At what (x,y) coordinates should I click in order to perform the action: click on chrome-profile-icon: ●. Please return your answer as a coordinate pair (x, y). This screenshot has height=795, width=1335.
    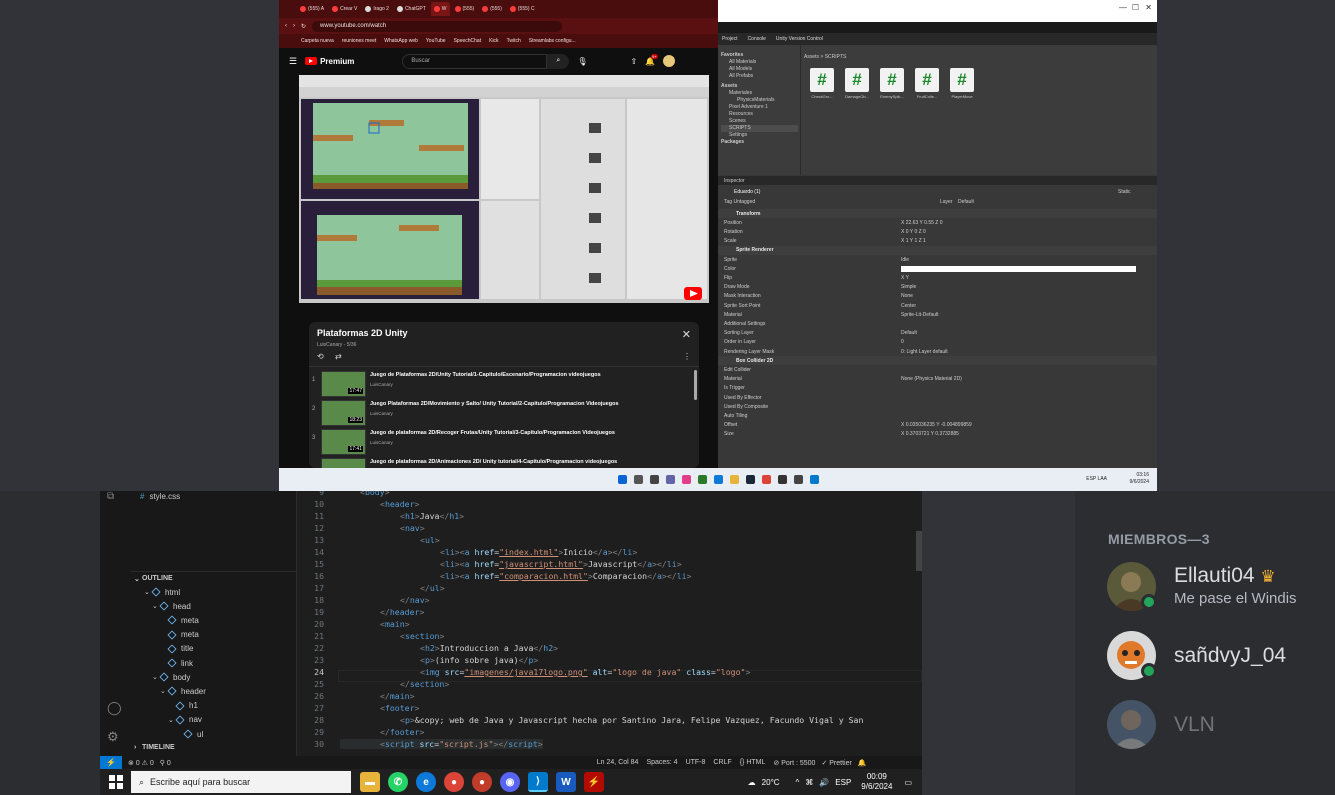
    Looking at the image, I should click on (482, 782).